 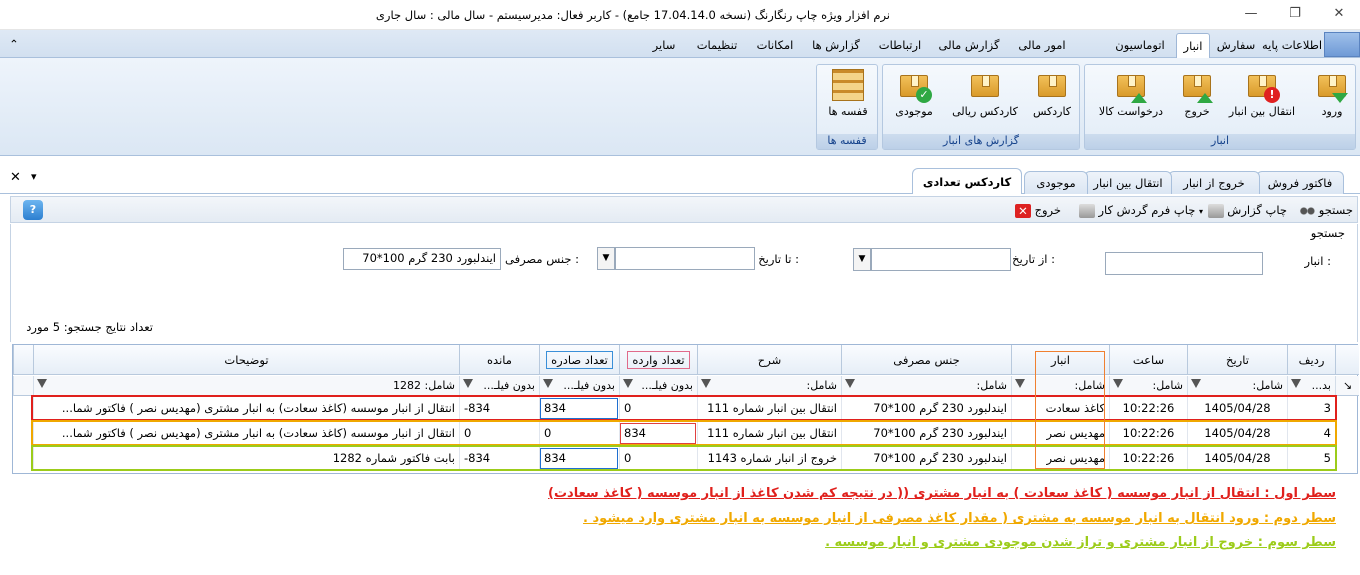 What do you see at coordinates (15, 177) in the screenshot?
I see `close-tab-icon: ✕` at bounding box center [15, 177].